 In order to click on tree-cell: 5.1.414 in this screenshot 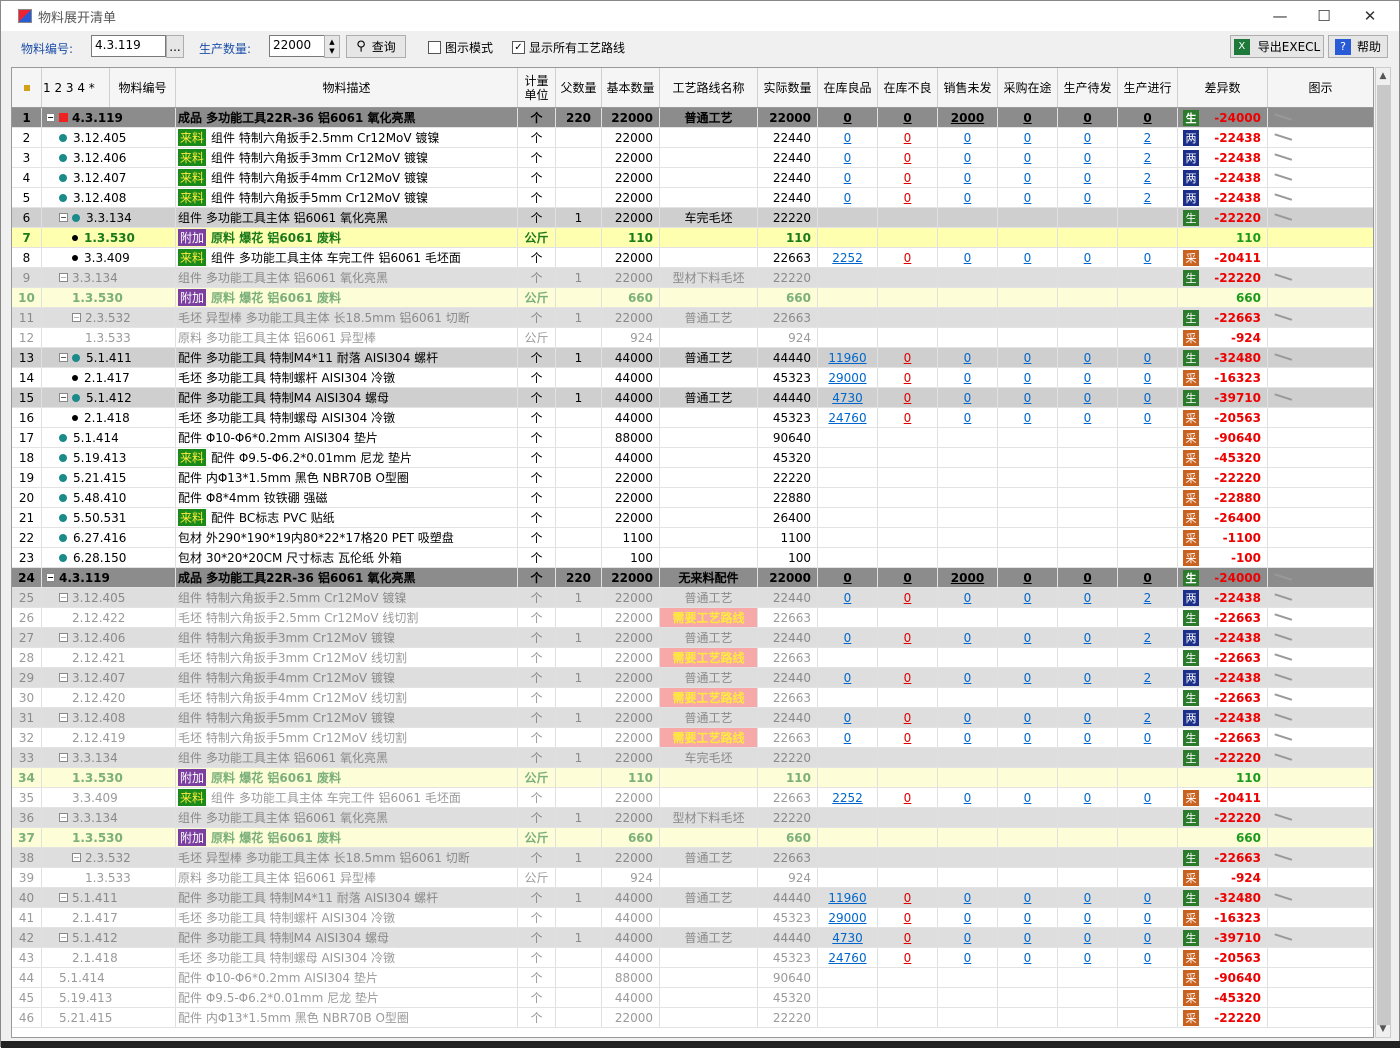, I will do `click(109, 977)`.